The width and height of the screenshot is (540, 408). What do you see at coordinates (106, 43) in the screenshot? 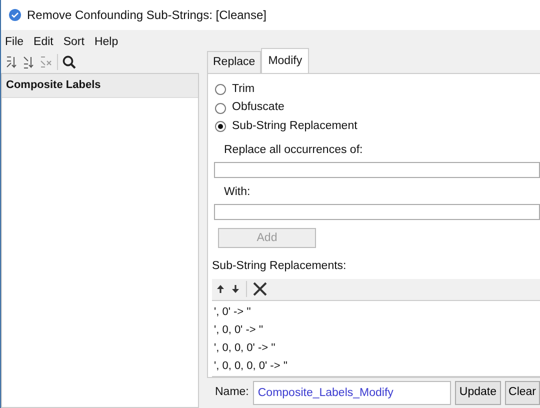
I see `menu-item: Help` at bounding box center [106, 43].